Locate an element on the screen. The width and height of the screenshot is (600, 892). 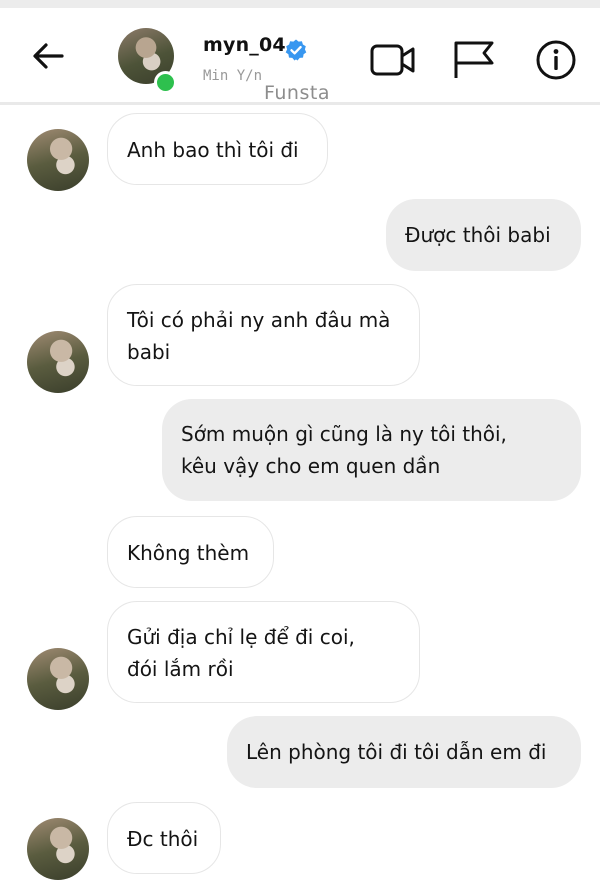
online-status-dot is located at coordinates (165, 82).